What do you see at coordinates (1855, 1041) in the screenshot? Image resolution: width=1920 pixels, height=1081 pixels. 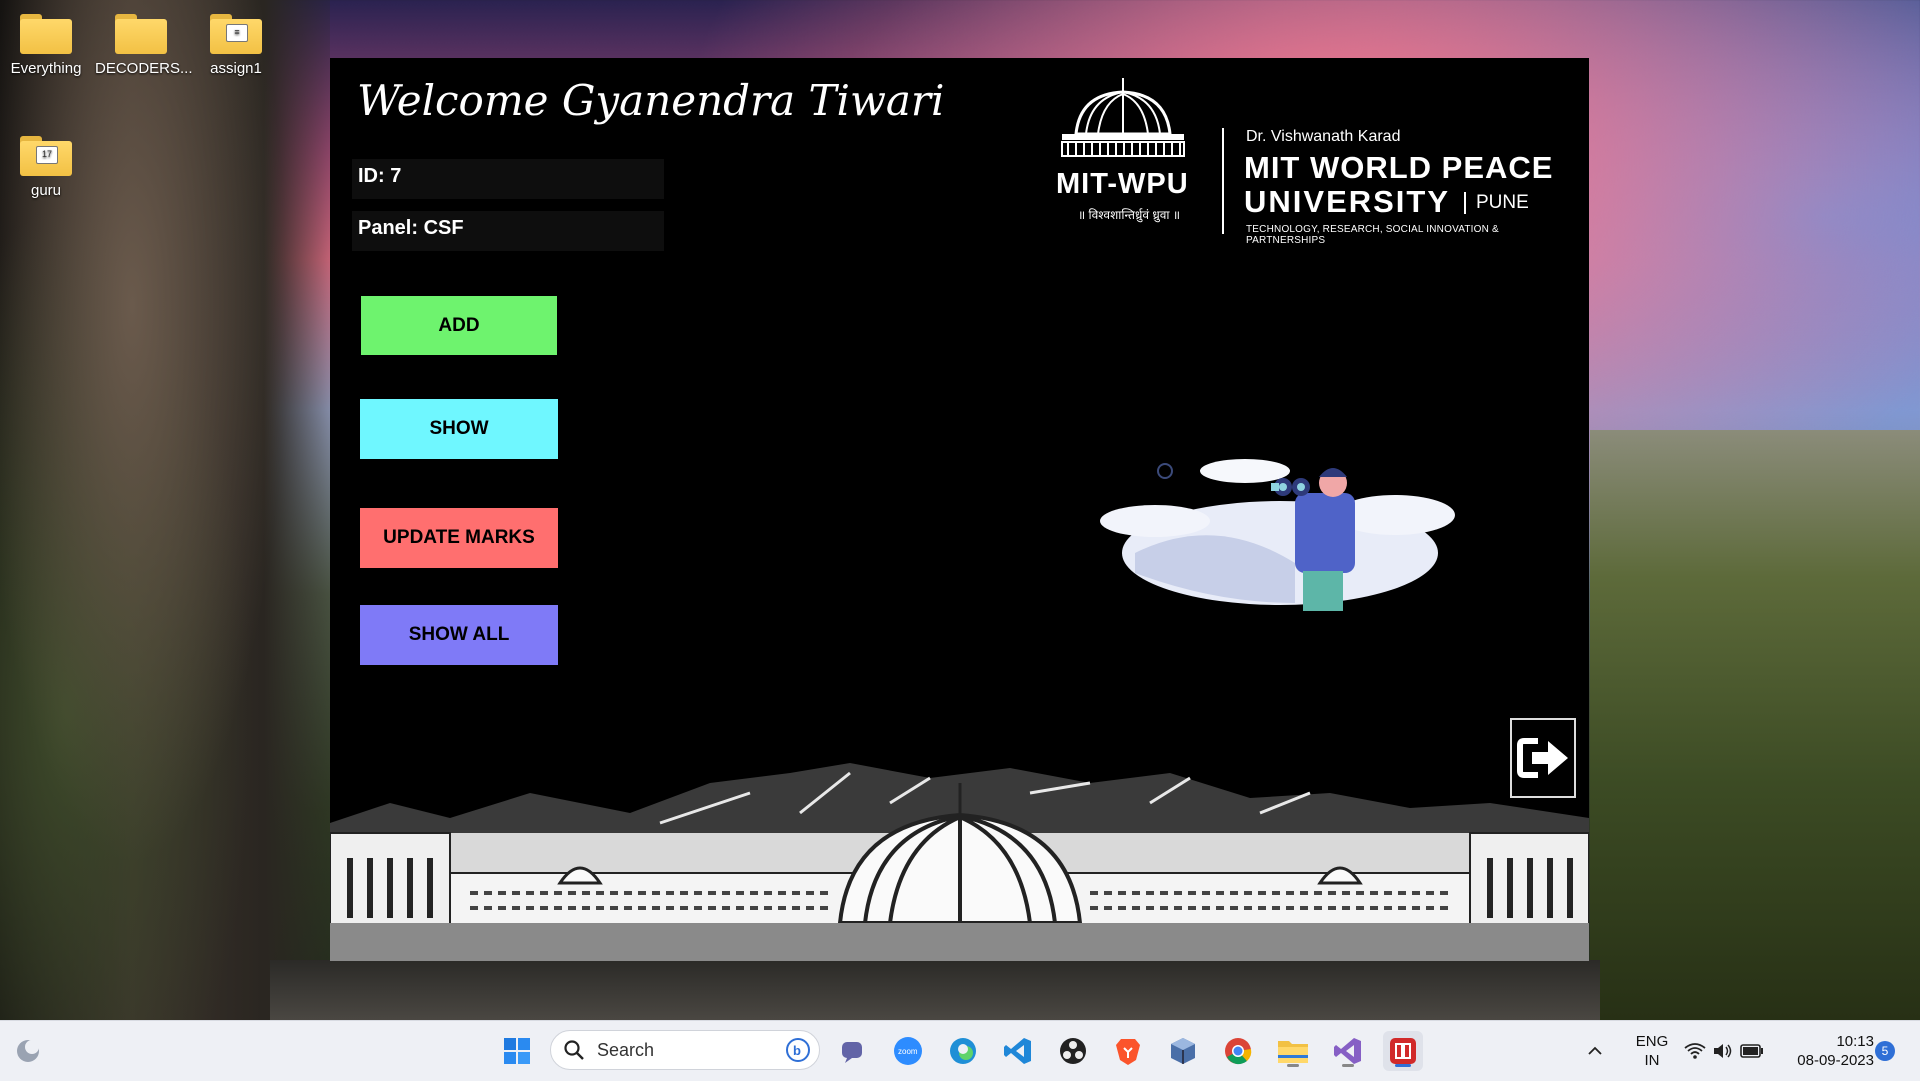 I see `clock-time: 10:13` at bounding box center [1855, 1041].